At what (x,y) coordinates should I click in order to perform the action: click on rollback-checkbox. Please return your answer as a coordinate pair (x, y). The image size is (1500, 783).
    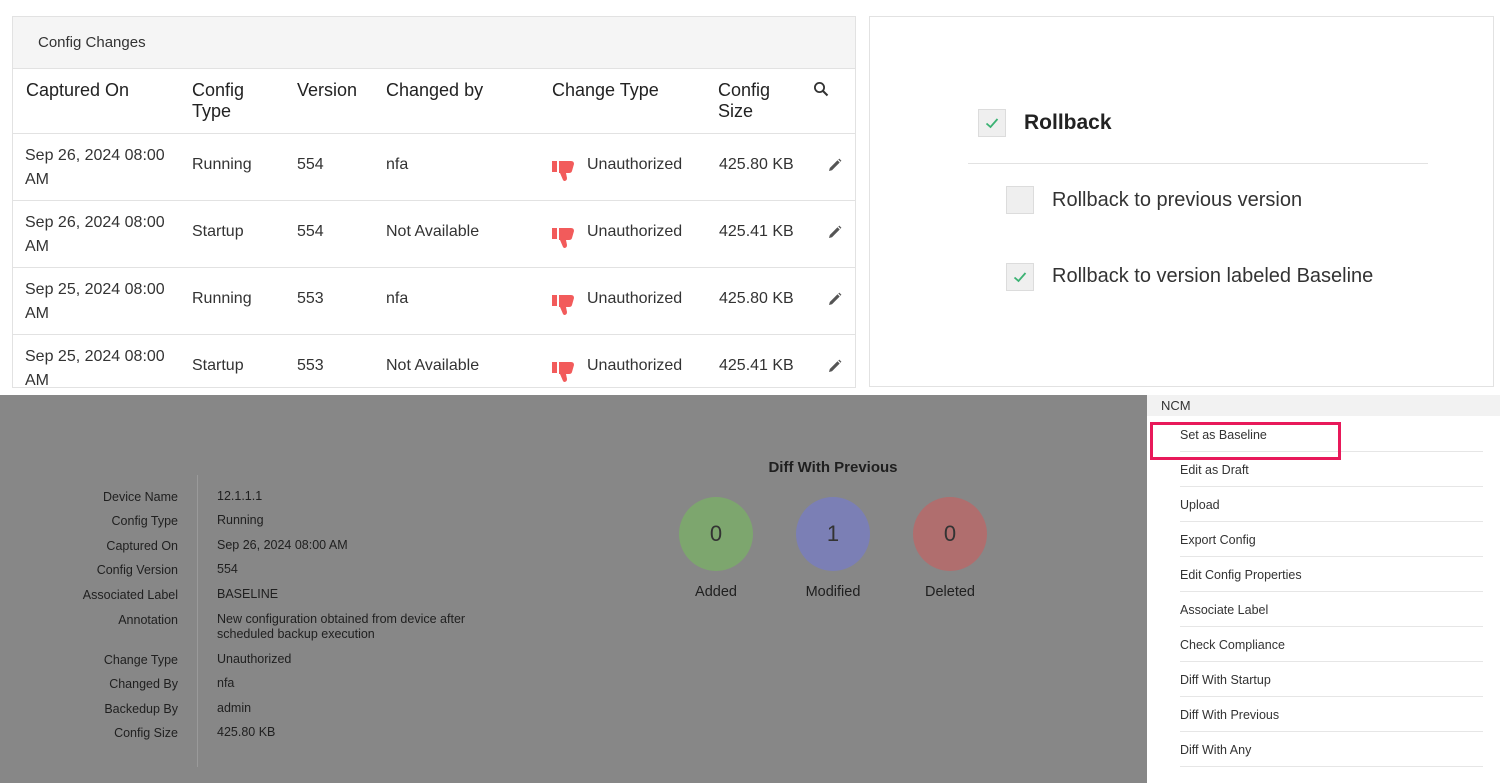
    Looking at the image, I should click on (992, 123).